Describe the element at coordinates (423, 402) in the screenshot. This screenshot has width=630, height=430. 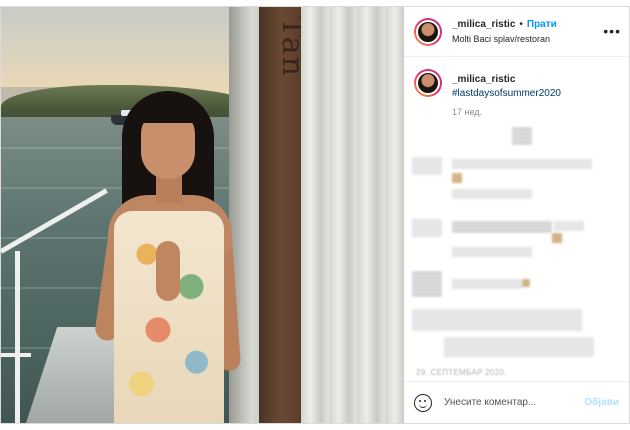
I see `emoji-icon` at that location.